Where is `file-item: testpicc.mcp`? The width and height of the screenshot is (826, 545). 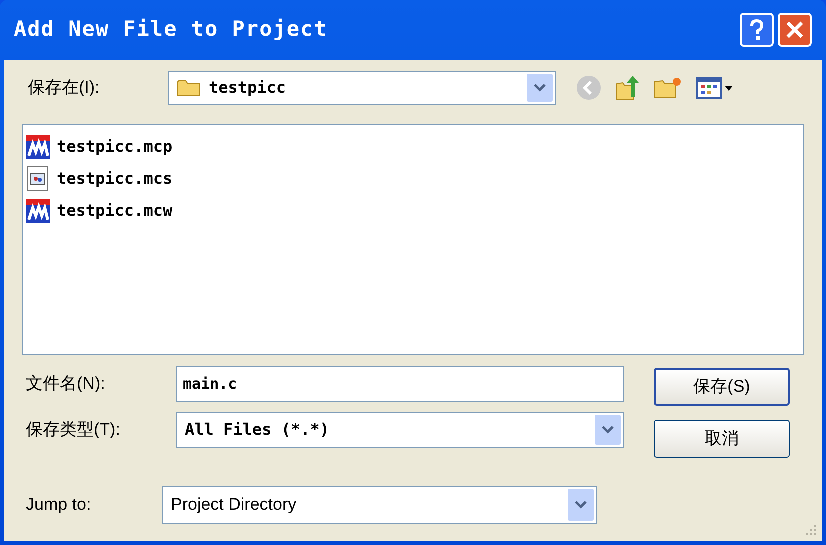 file-item: testpicc.mcp is located at coordinates (99, 147).